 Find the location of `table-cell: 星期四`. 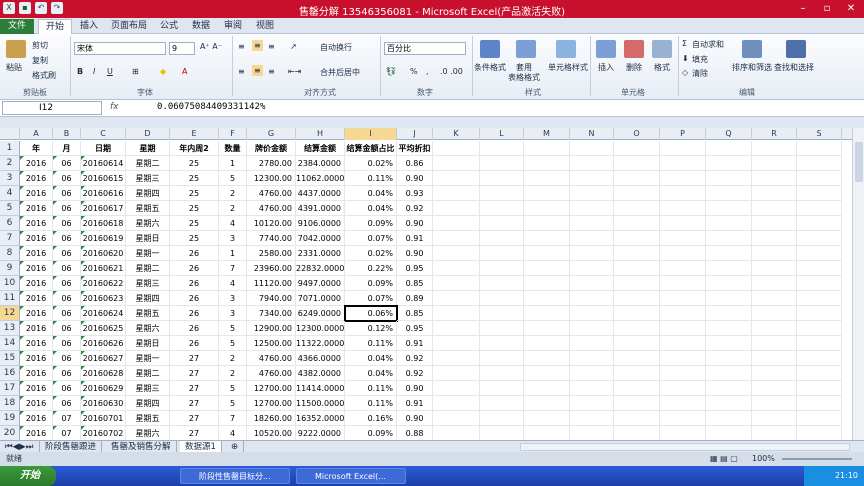

table-cell: 星期四 is located at coordinates (148, 403).